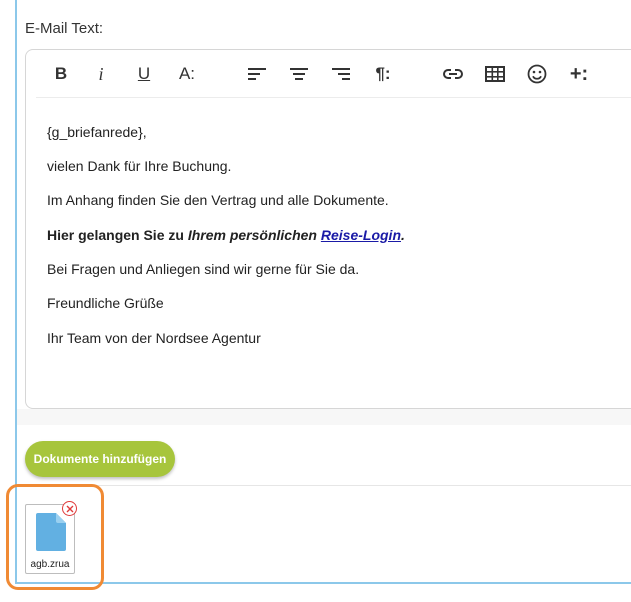 This screenshot has height=602, width=631. I want to click on content-line-3-prefix: Hier gelangen Sie zu, so click(117, 235).